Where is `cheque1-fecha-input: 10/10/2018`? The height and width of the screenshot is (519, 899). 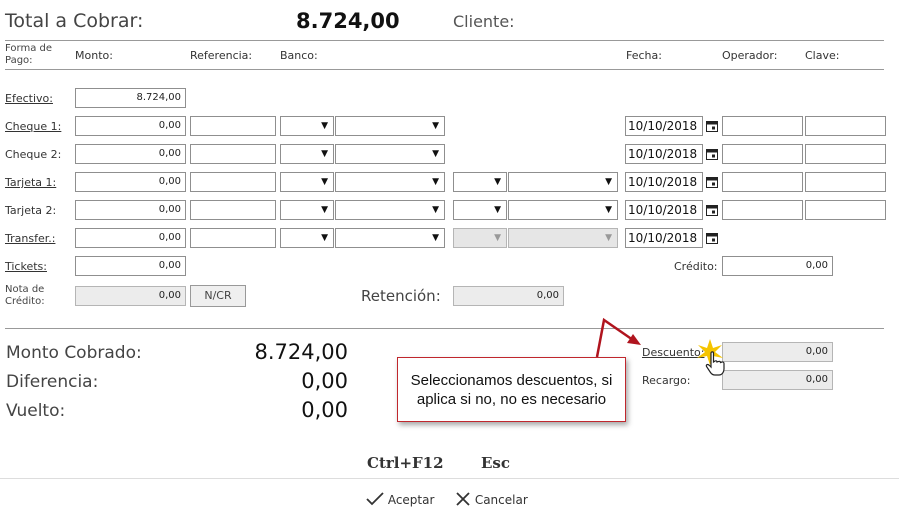
cheque1-fecha-input: 10/10/2018 is located at coordinates (664, 126).